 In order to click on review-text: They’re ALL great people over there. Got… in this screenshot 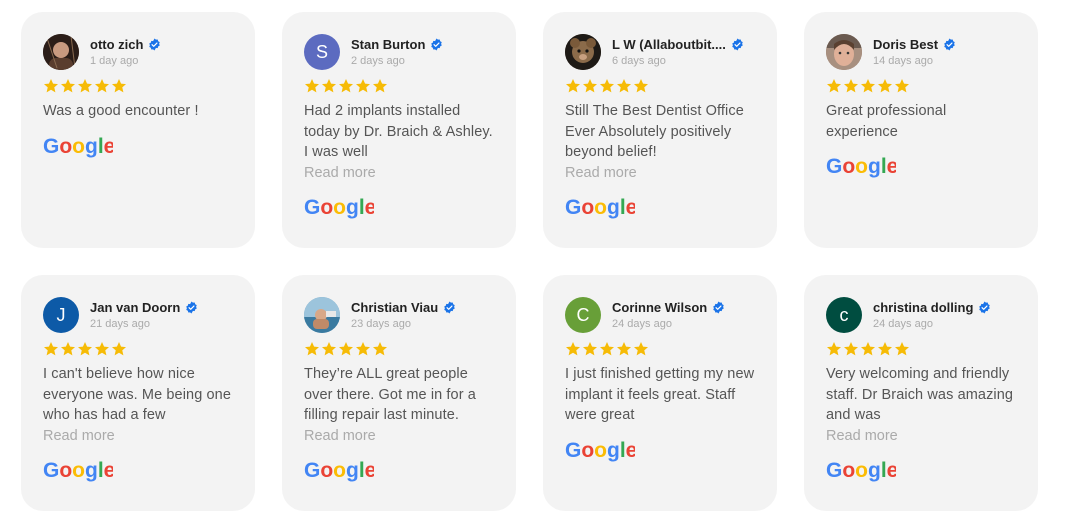, I will do `click(390, 394)`.